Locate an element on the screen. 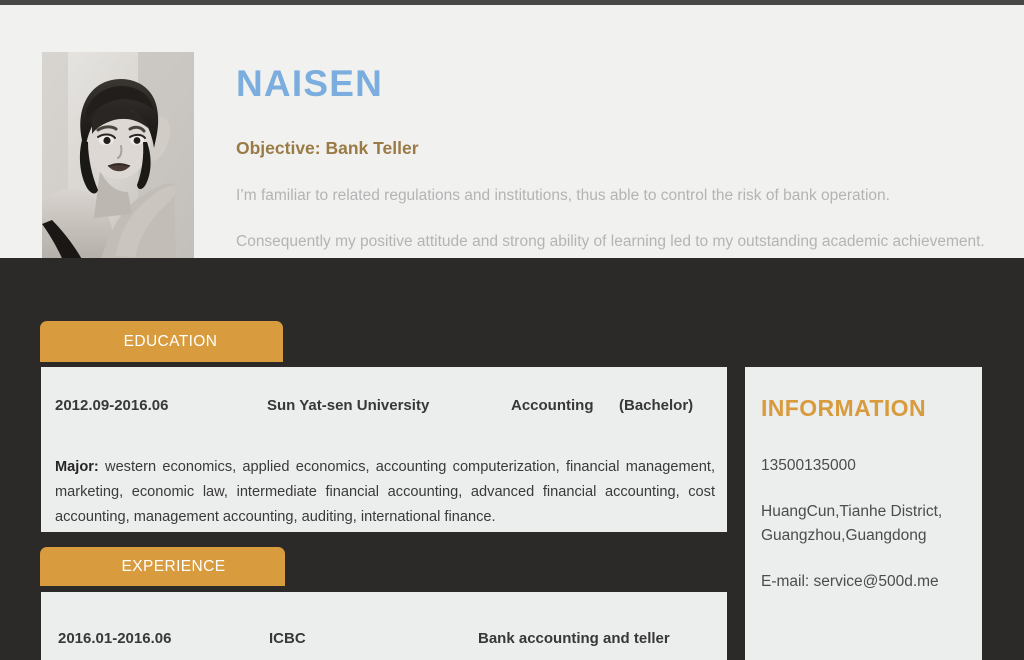  objective-line: Objective: Bank Teller is located at coordinates (327, 148).